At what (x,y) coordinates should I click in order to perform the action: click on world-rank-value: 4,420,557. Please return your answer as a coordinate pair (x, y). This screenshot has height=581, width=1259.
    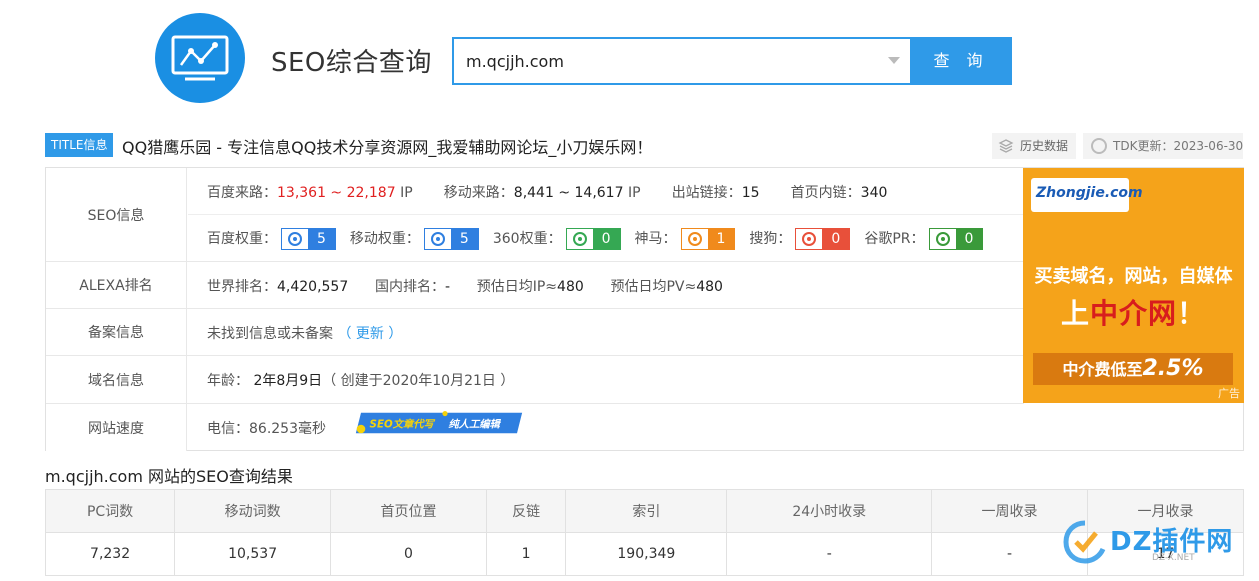
    Looking at the image, I should click on (313, 287).